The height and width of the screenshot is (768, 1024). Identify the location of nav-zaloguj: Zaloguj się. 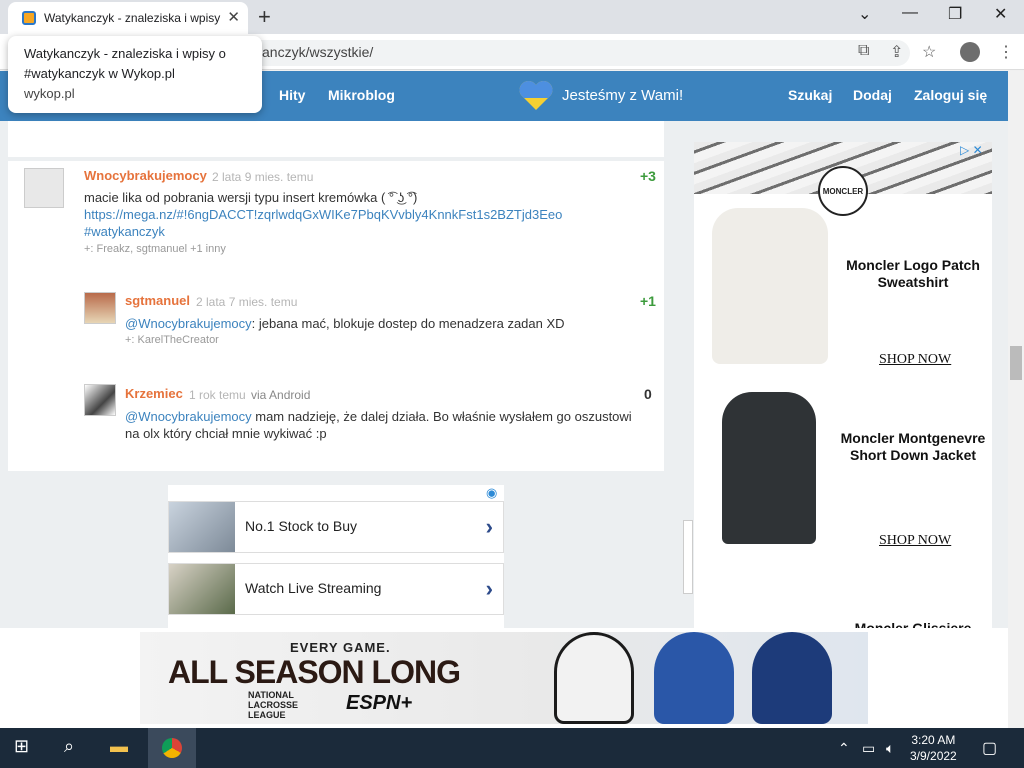
(950, 95).